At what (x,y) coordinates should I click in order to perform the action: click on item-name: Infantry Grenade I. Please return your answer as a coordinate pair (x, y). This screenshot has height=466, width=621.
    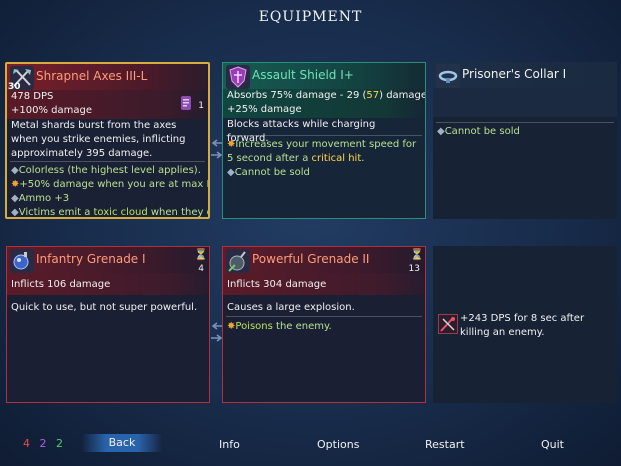
    Looking at the image, I should click on (91, 259).